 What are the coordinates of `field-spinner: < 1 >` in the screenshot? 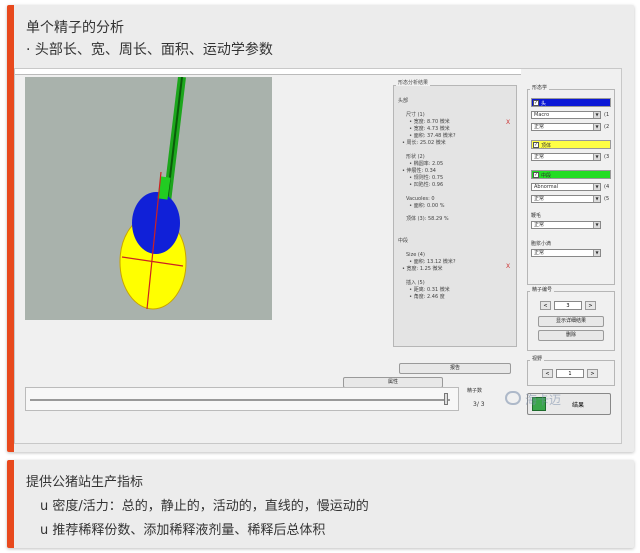 It's located at (570, 373).